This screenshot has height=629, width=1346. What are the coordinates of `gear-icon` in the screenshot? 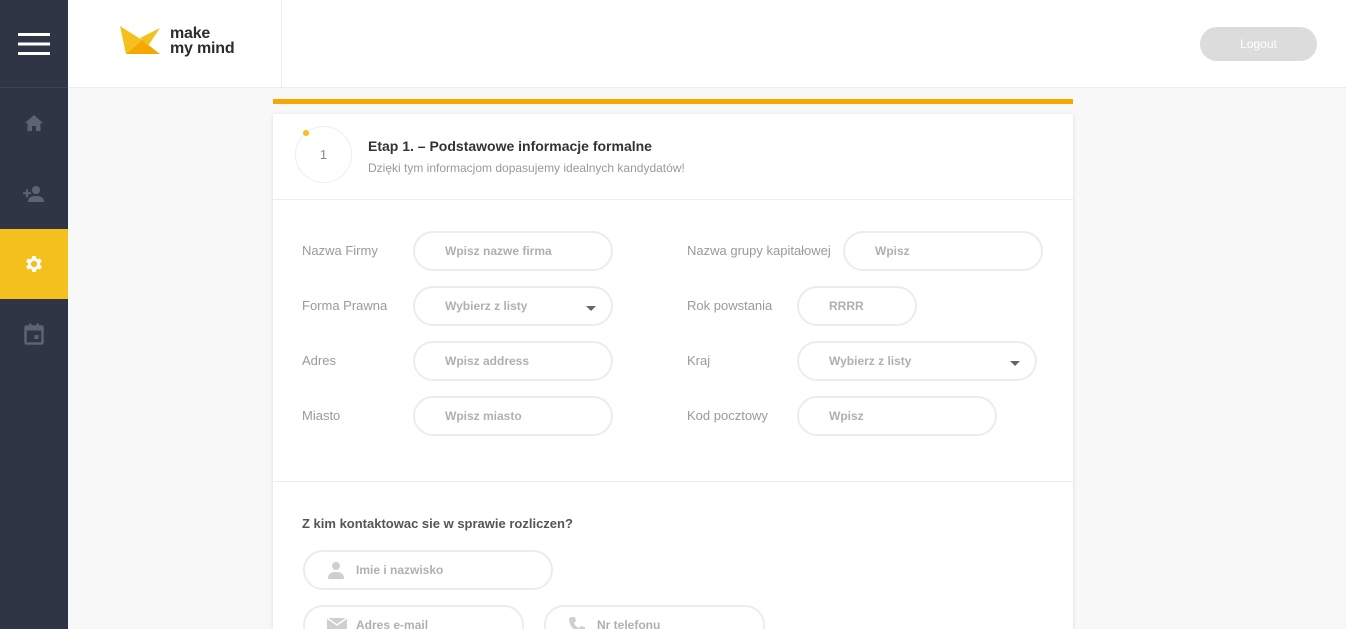 It's located at (34, 264).